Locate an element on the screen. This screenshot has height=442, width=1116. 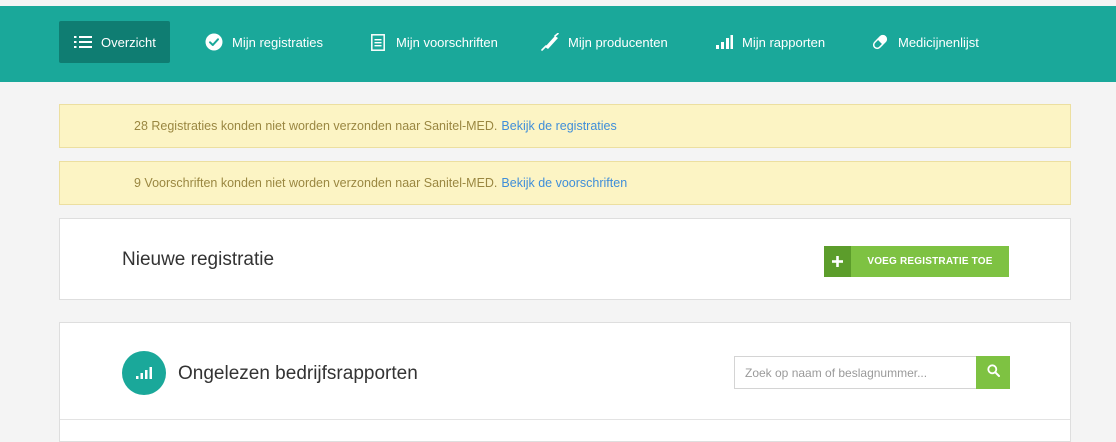
pill-icon is located at coordinates (880, 42).